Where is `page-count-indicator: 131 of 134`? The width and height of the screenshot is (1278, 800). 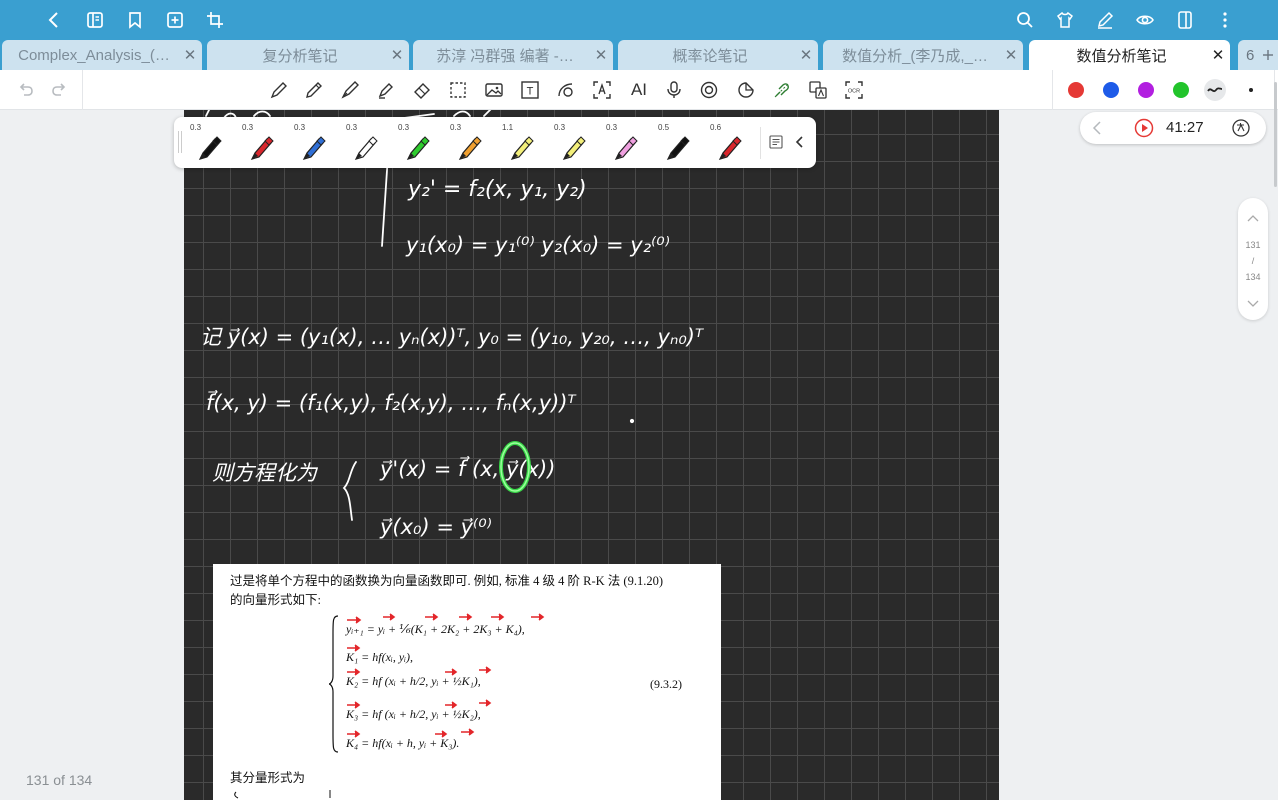
page-count-indicator: 131 of 134 is located at coordinates (59, 780).